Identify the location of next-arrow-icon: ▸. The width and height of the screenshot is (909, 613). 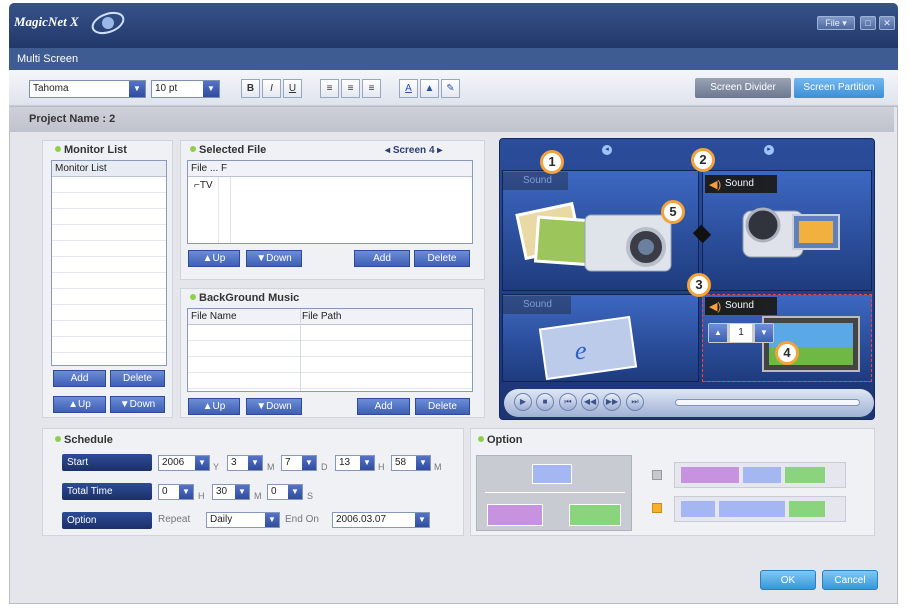
(769, 150).